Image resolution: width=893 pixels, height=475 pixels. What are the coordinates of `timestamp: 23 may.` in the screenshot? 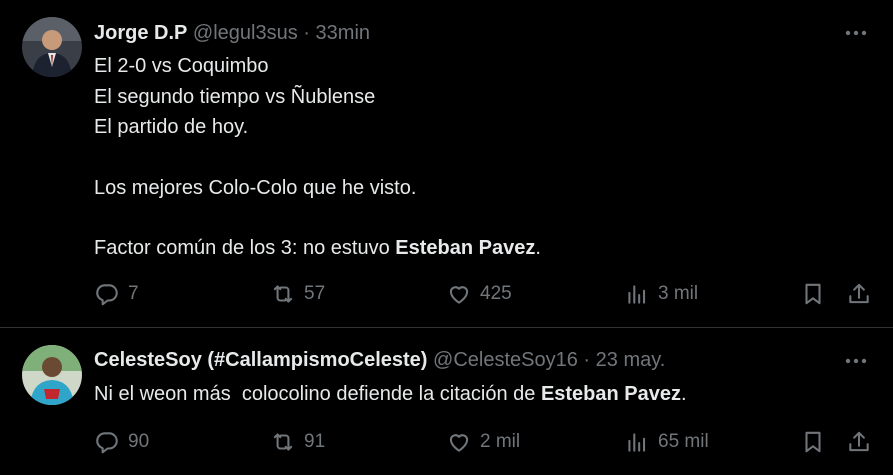 It's located at (631, 360).